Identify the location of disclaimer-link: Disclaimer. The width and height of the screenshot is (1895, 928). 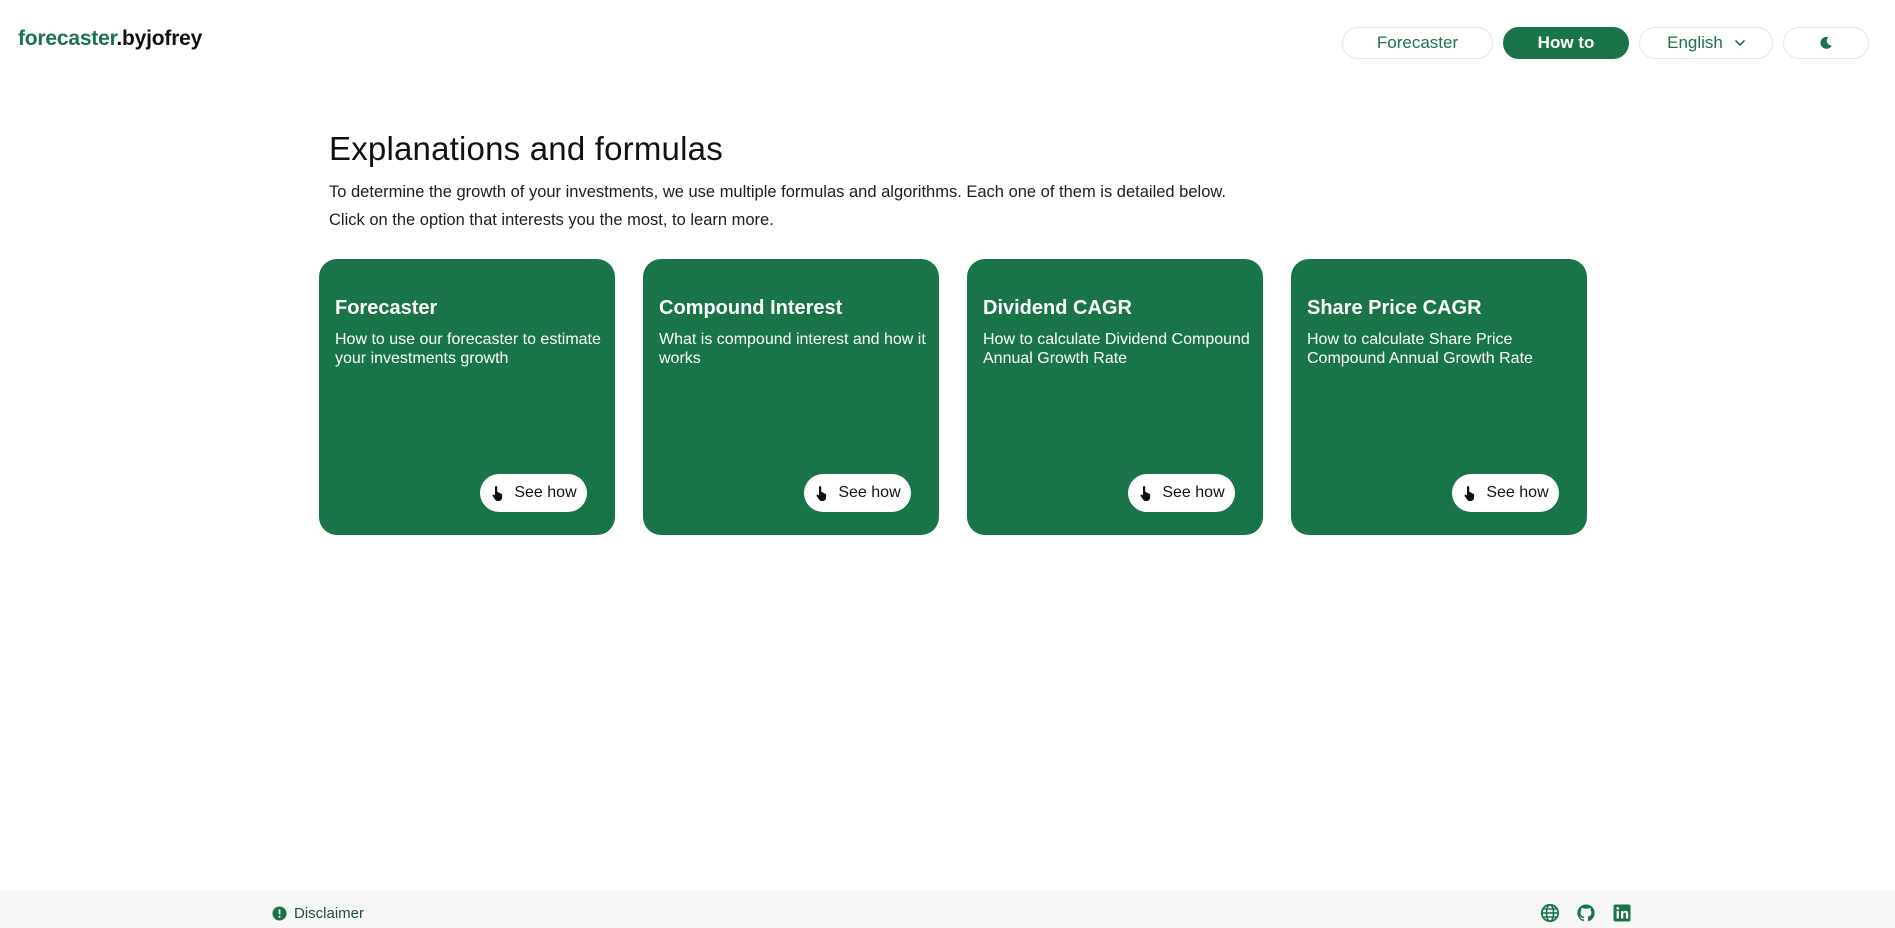
(318, 913).